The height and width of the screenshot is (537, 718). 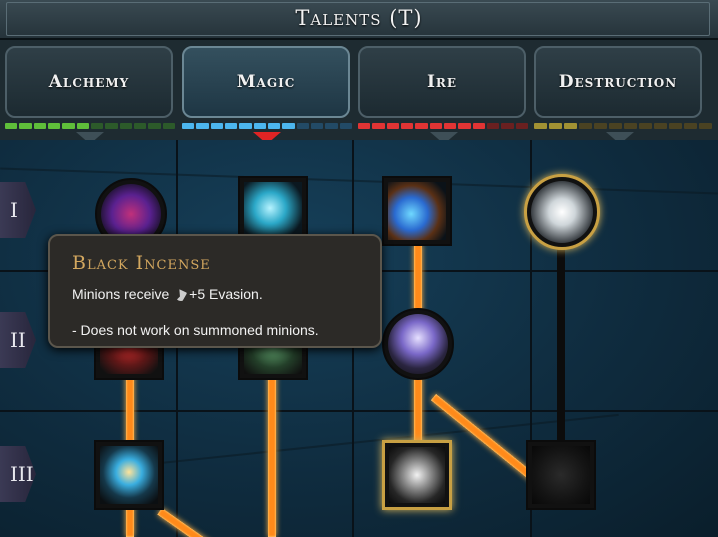 I want to click on magic-progress-bar, so click(x=267, y=126).